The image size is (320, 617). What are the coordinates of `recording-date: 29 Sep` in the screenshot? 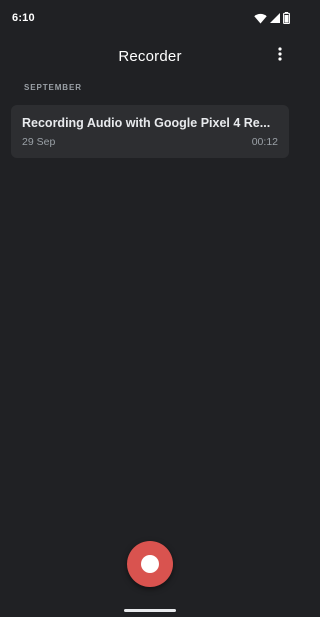 It's located at (39, 142).